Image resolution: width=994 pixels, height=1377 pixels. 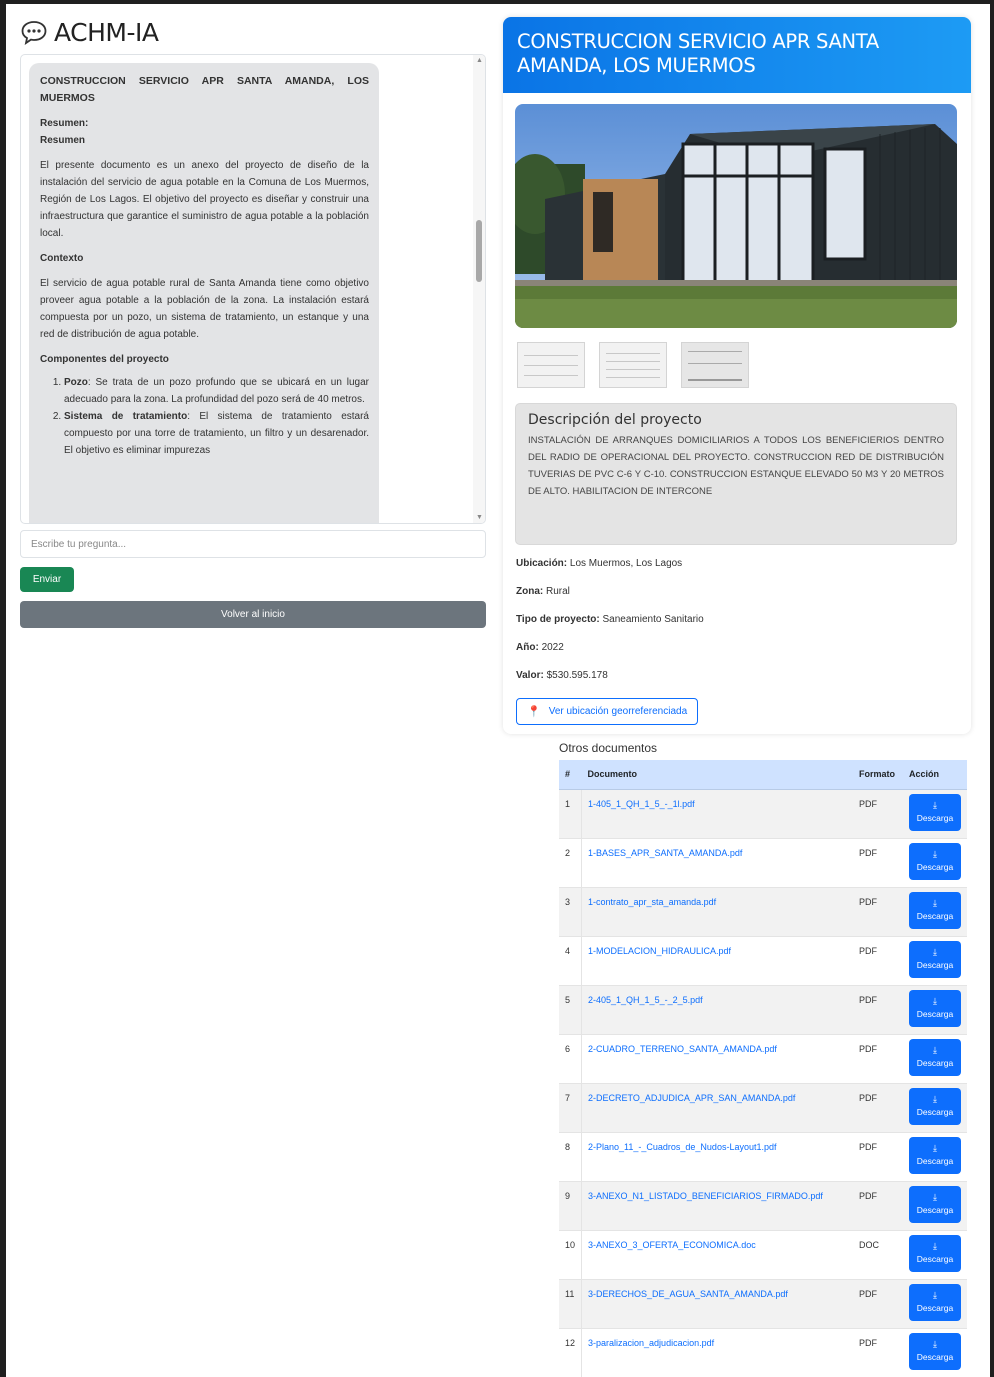 I want to click on row-number: 2, so click(x=570, y=863).